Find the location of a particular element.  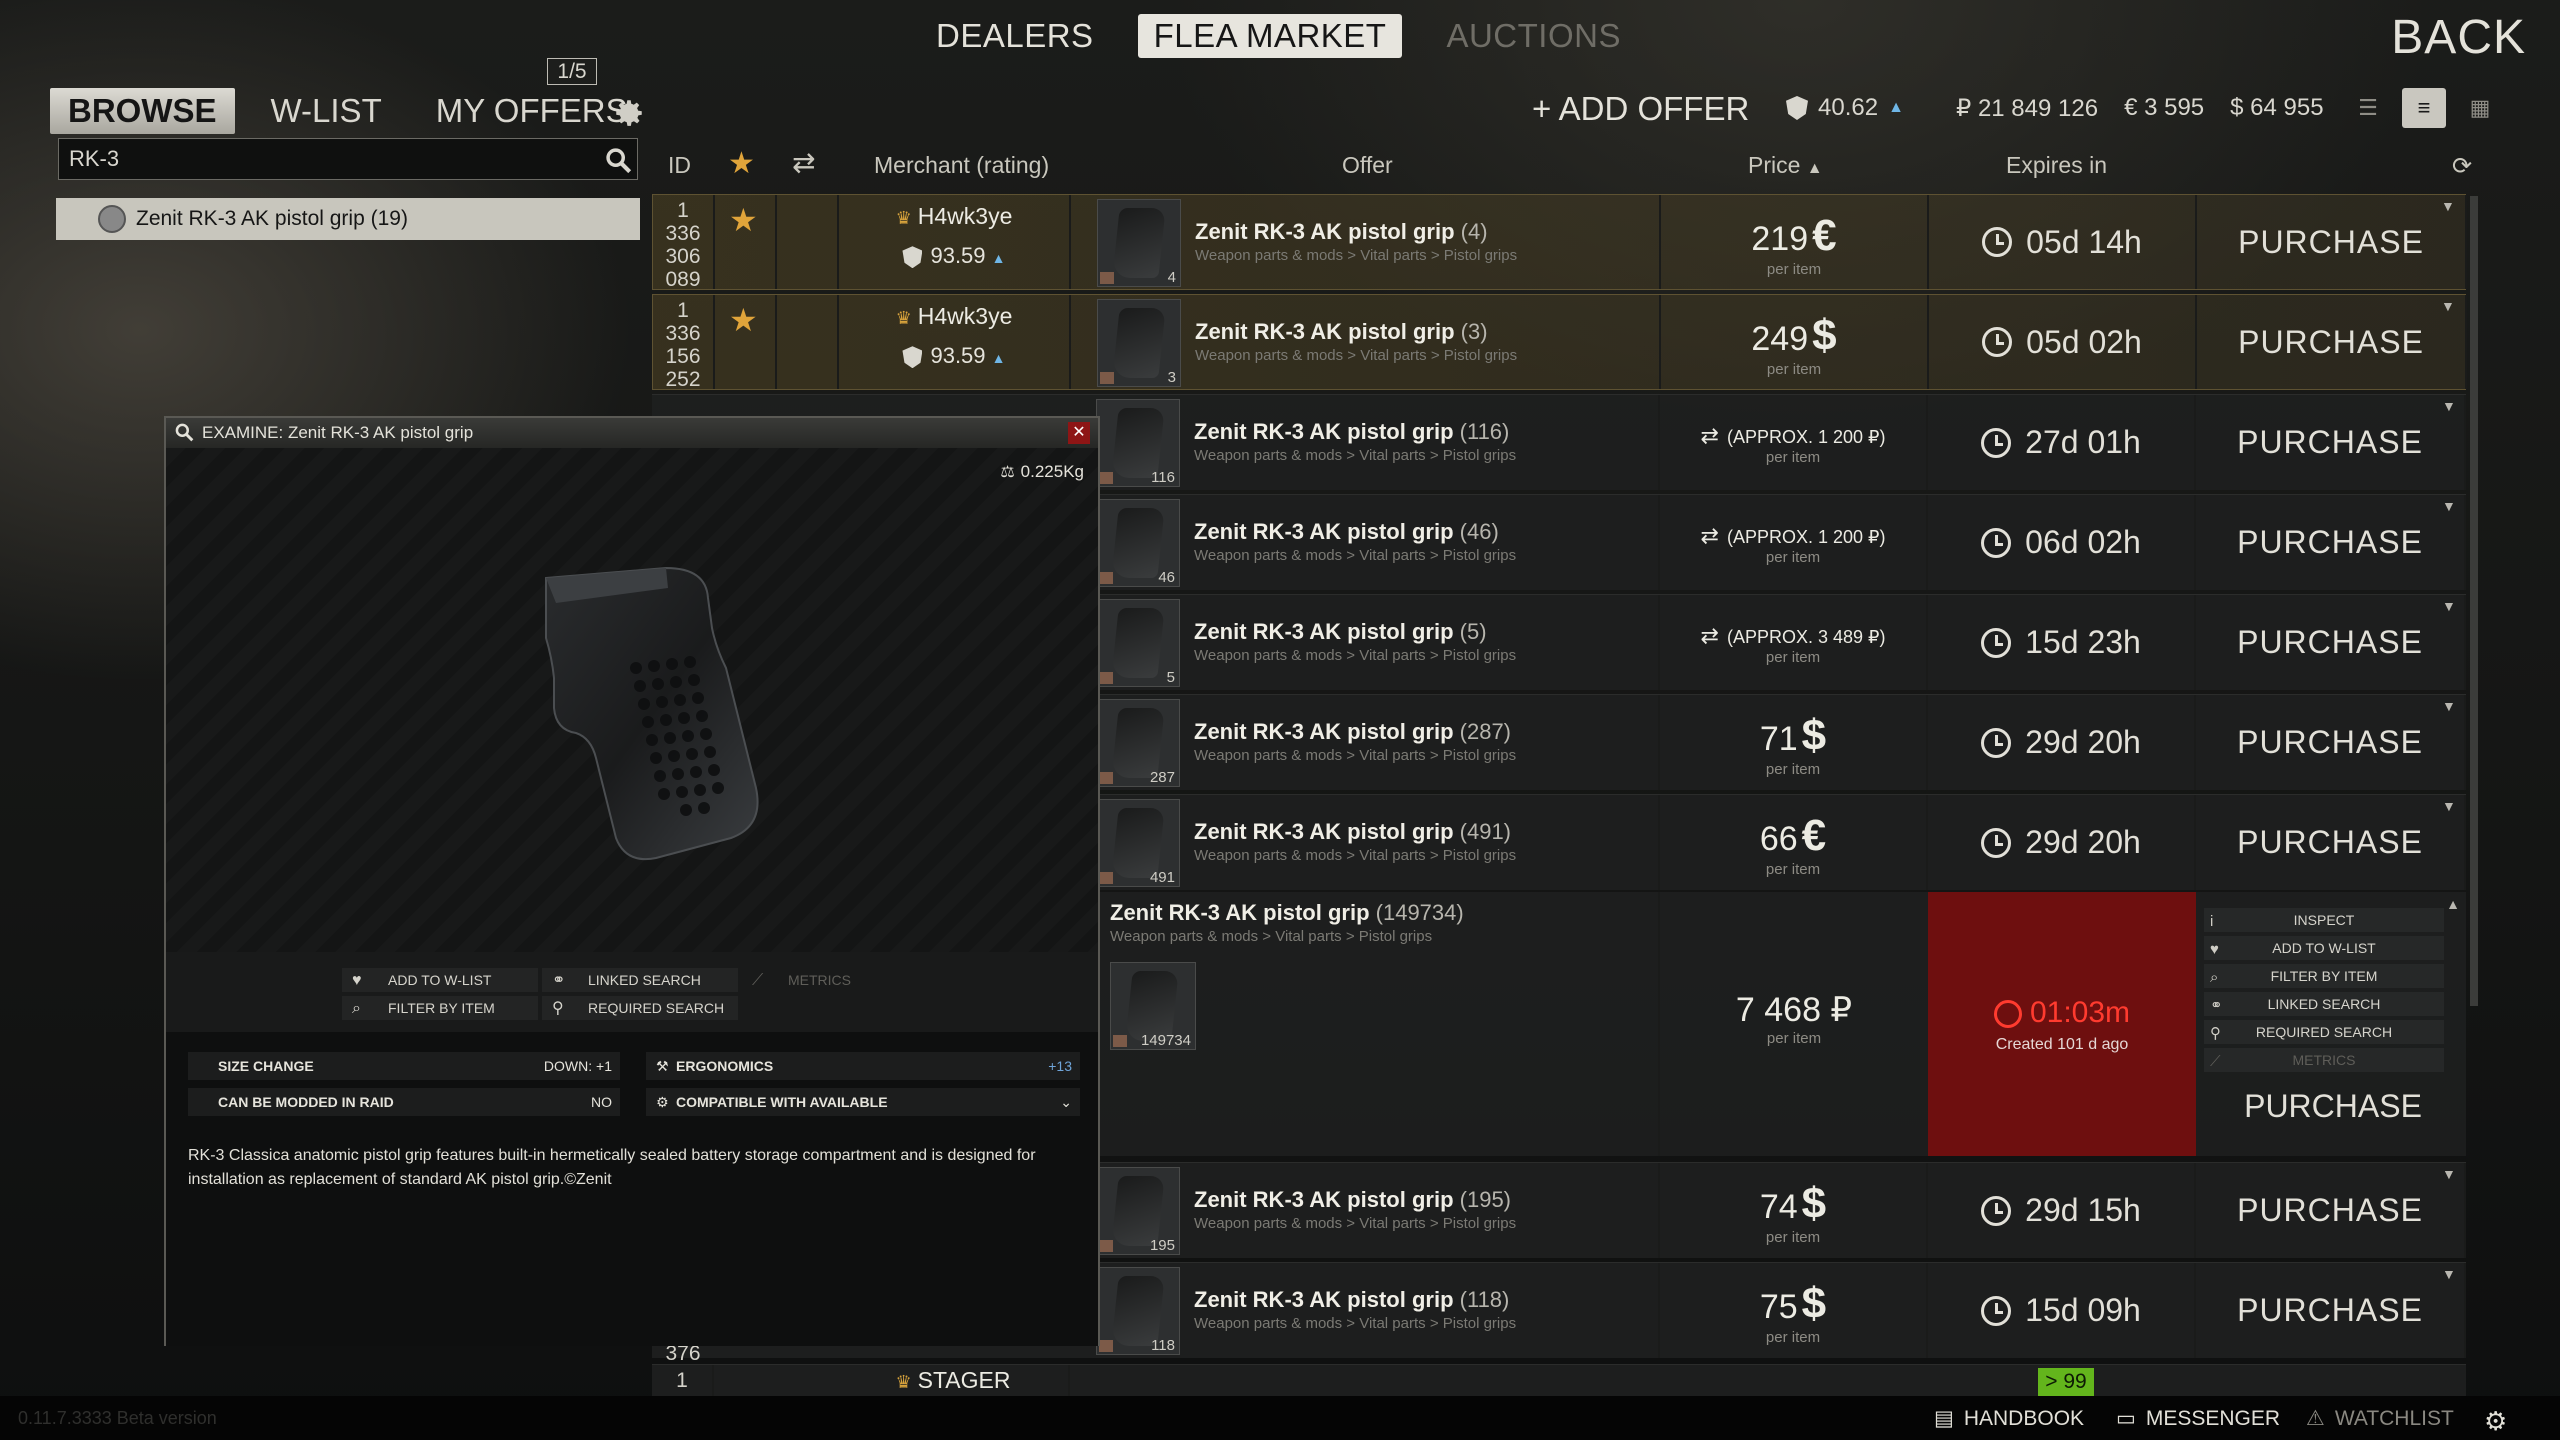

offer-name: Zenit RK-3 AK pistol grip (195) is located at coordinates (1352, 1200).